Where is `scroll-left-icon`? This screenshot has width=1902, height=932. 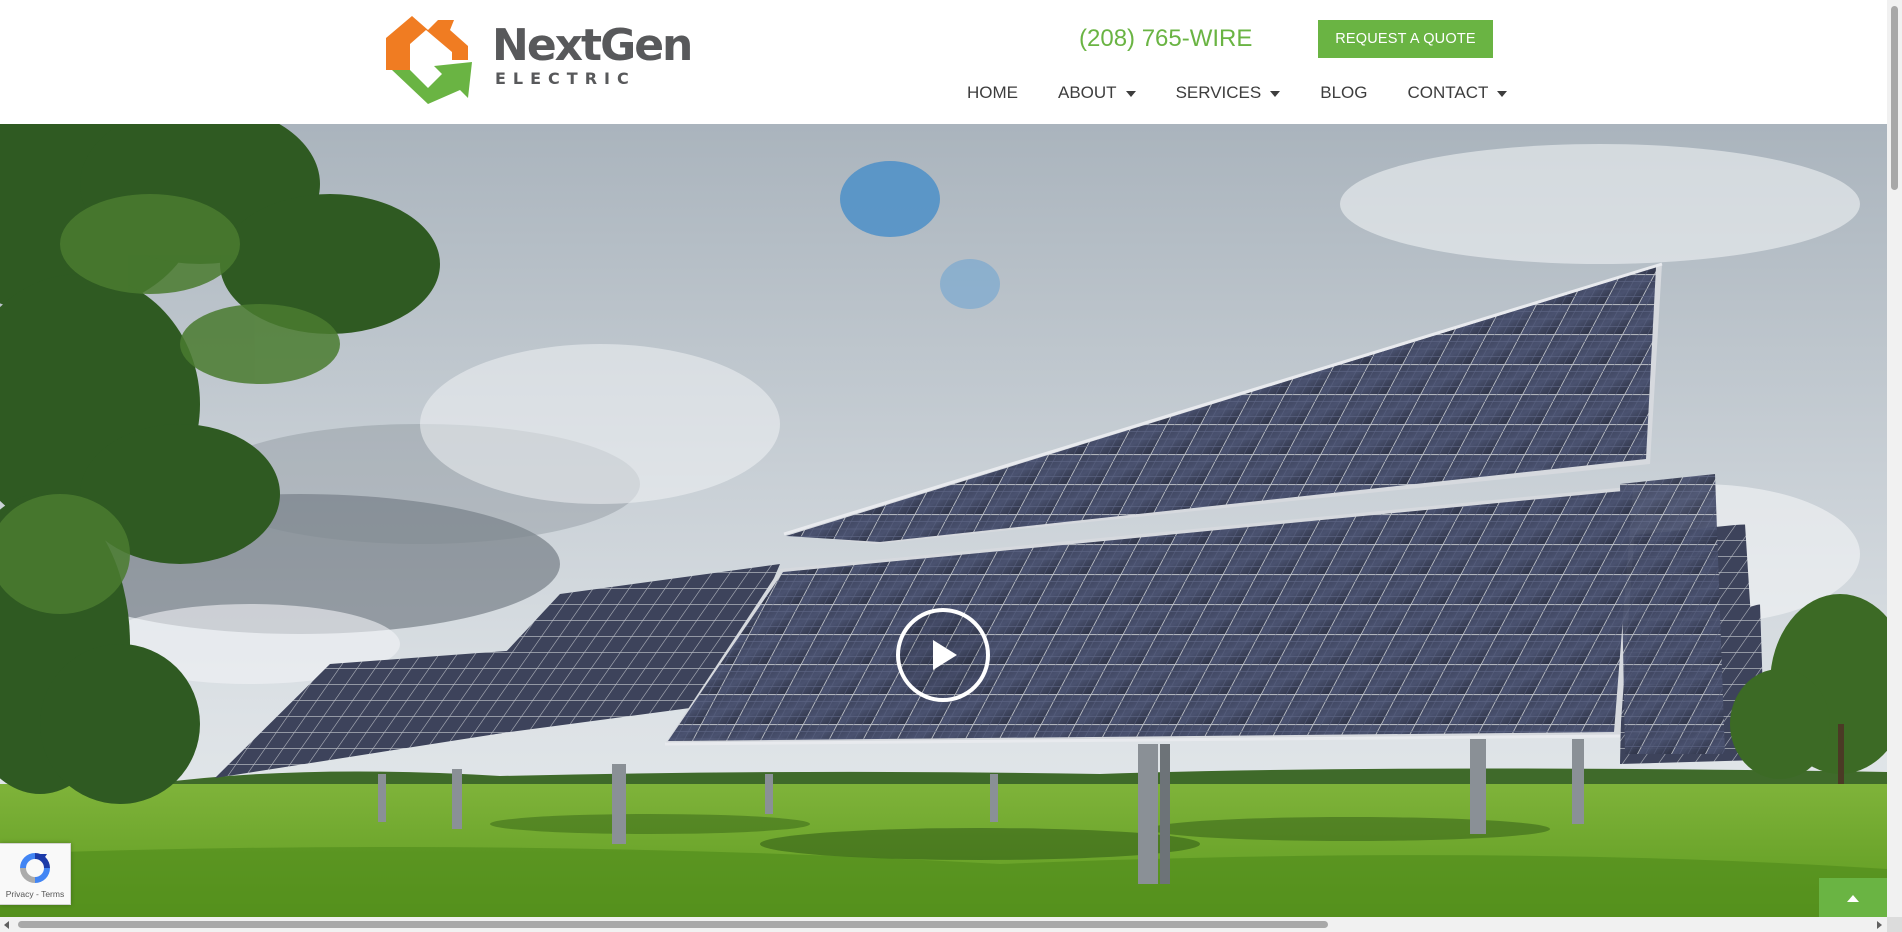 scroll-left-icon is located at coordinates (6, 925).